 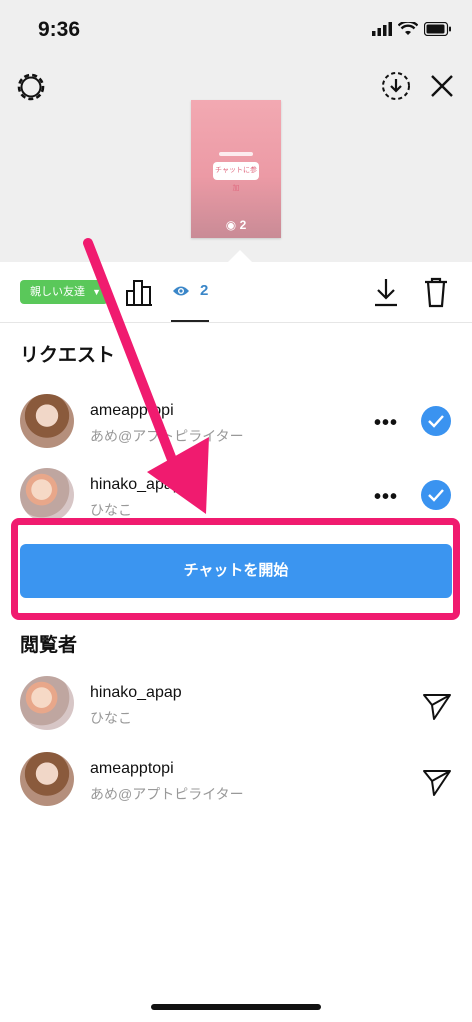 What do you see at coordinates (236, 571) in the screenshot?
I see `start-chat-button: チャットを開始` at bounding box center [236, 571].